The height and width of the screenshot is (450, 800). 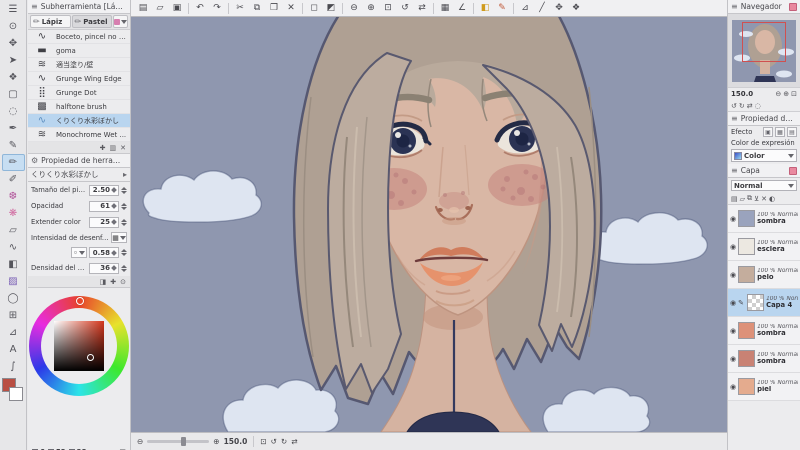 I want to click on opacity-field: 61, so click(x=104, y=206).